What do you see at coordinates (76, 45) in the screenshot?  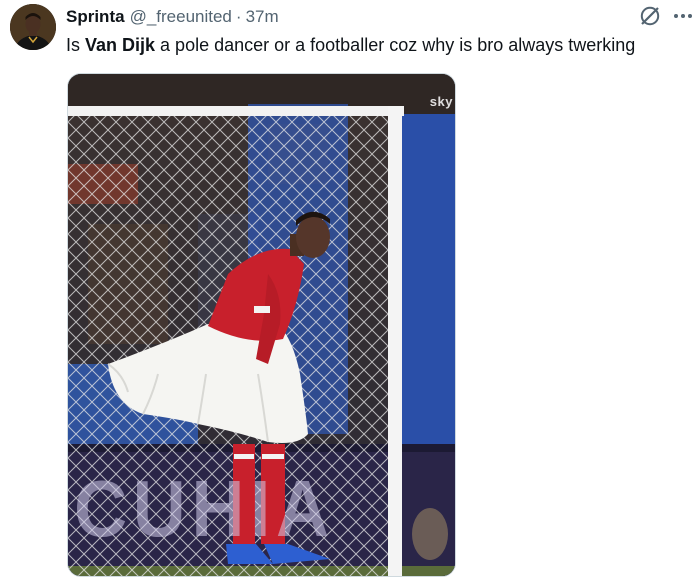 I see `tweet-text-part: Is` at bounding box center [76, 45].